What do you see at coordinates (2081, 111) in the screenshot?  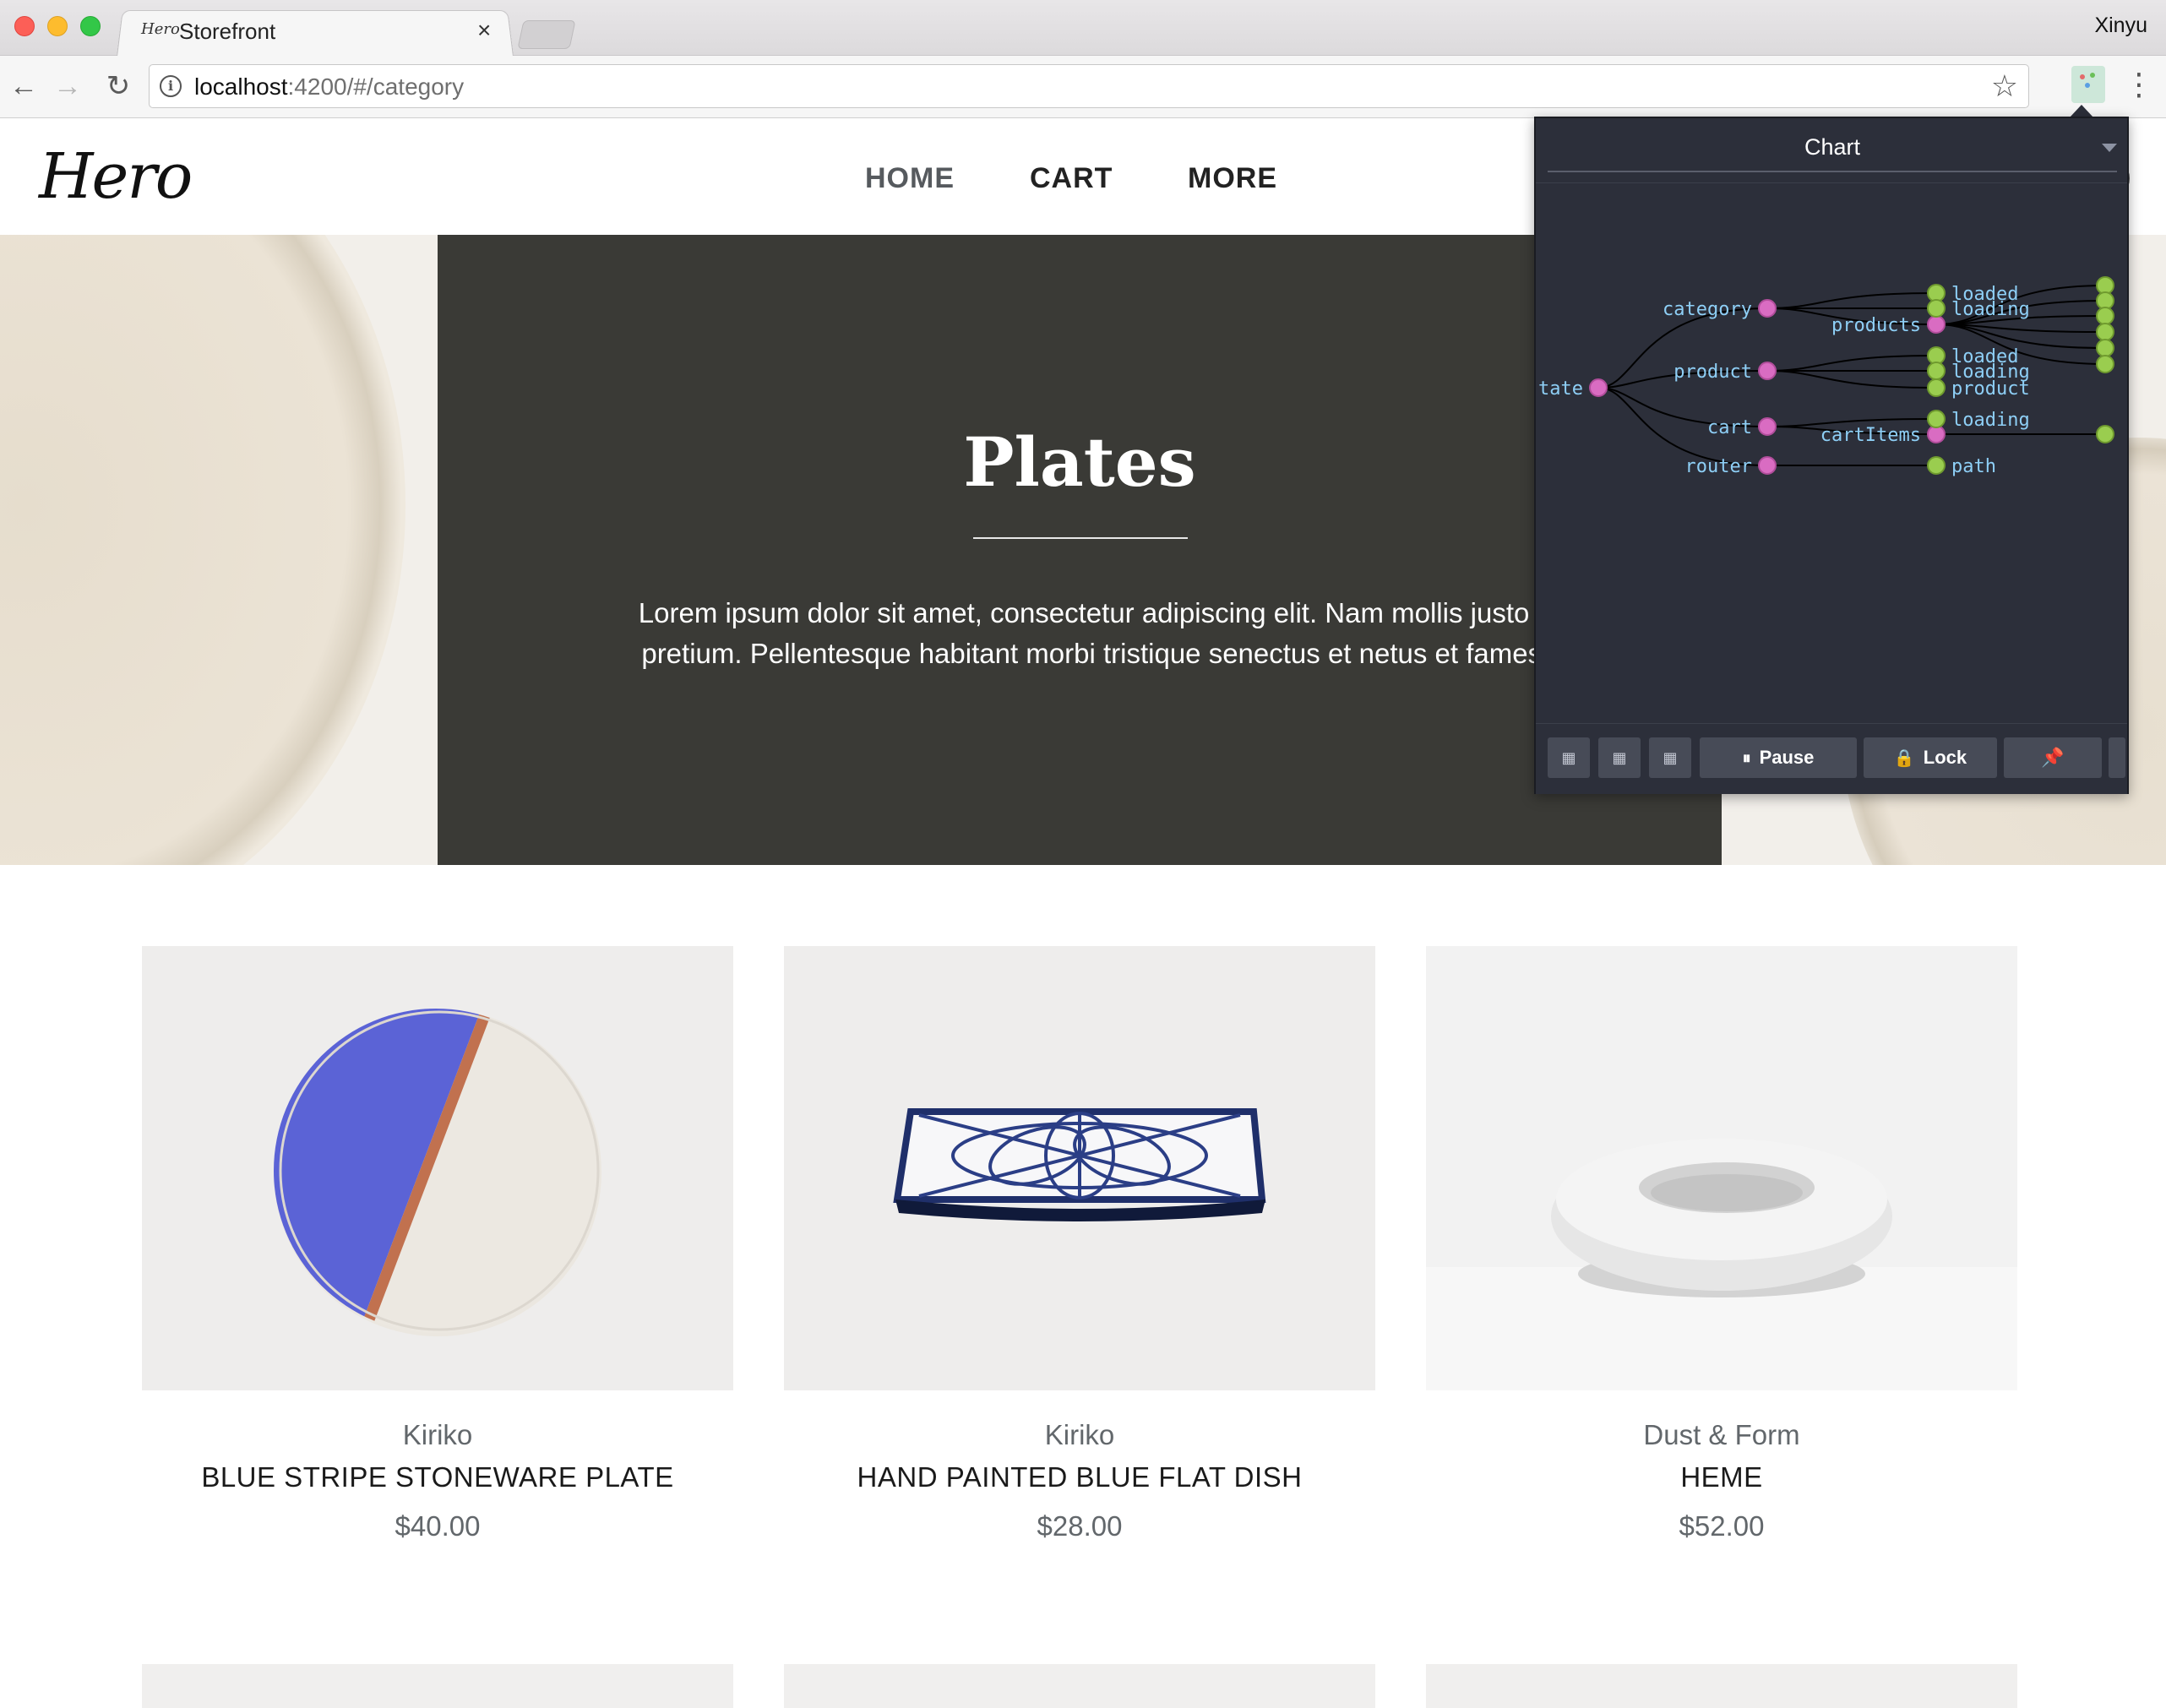 I see `devtools-popup-arrow` at bounding box center [2081, 111].